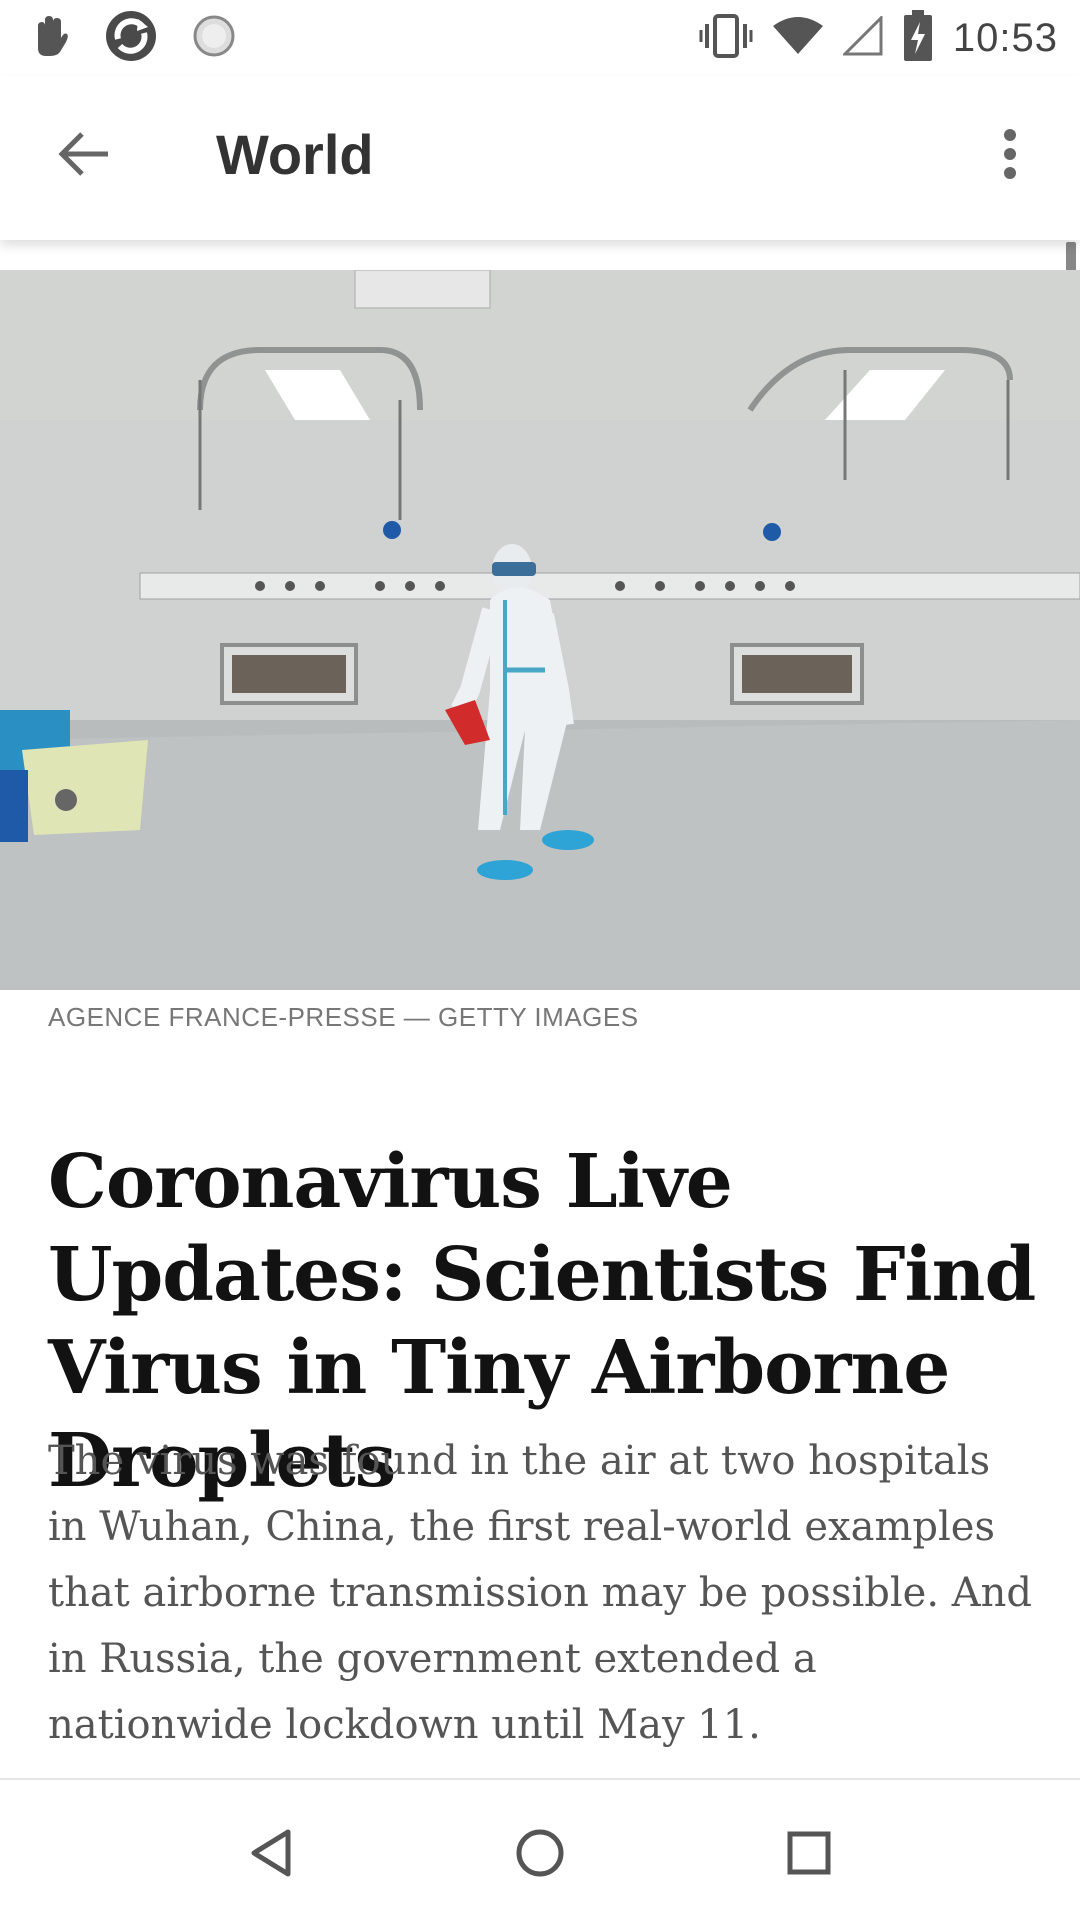  I want to click on battery-charging-icon, so click(918, 38).